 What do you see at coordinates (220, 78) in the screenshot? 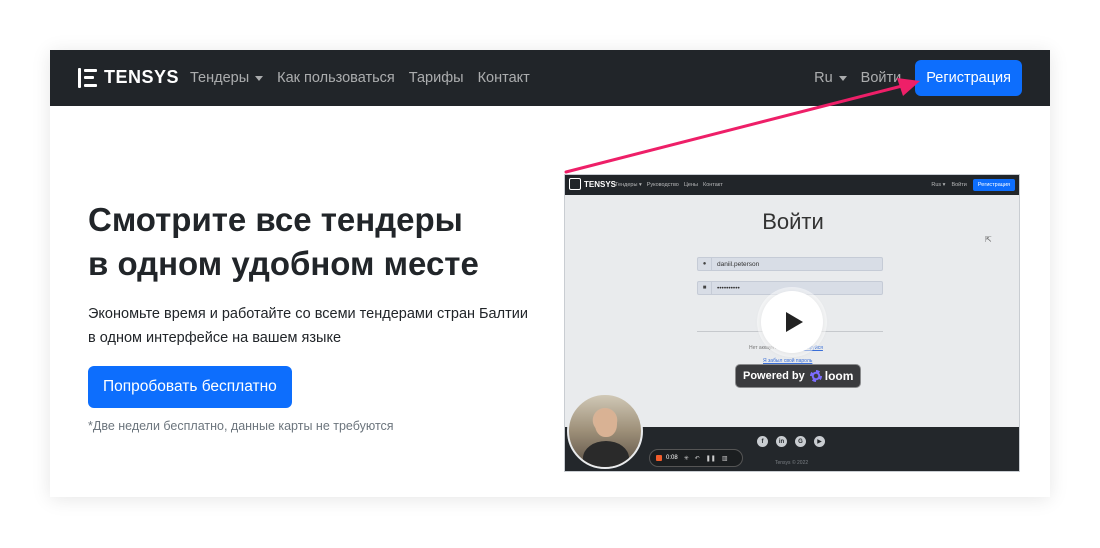
I see `nav-tenders-label: Тендеры` at bounding box center [220, 78].